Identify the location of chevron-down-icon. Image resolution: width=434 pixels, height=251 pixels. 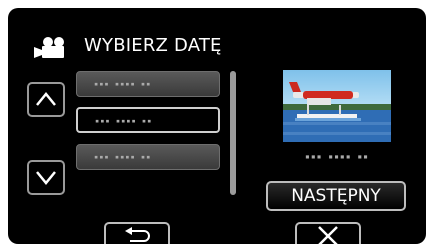
(46, 178).